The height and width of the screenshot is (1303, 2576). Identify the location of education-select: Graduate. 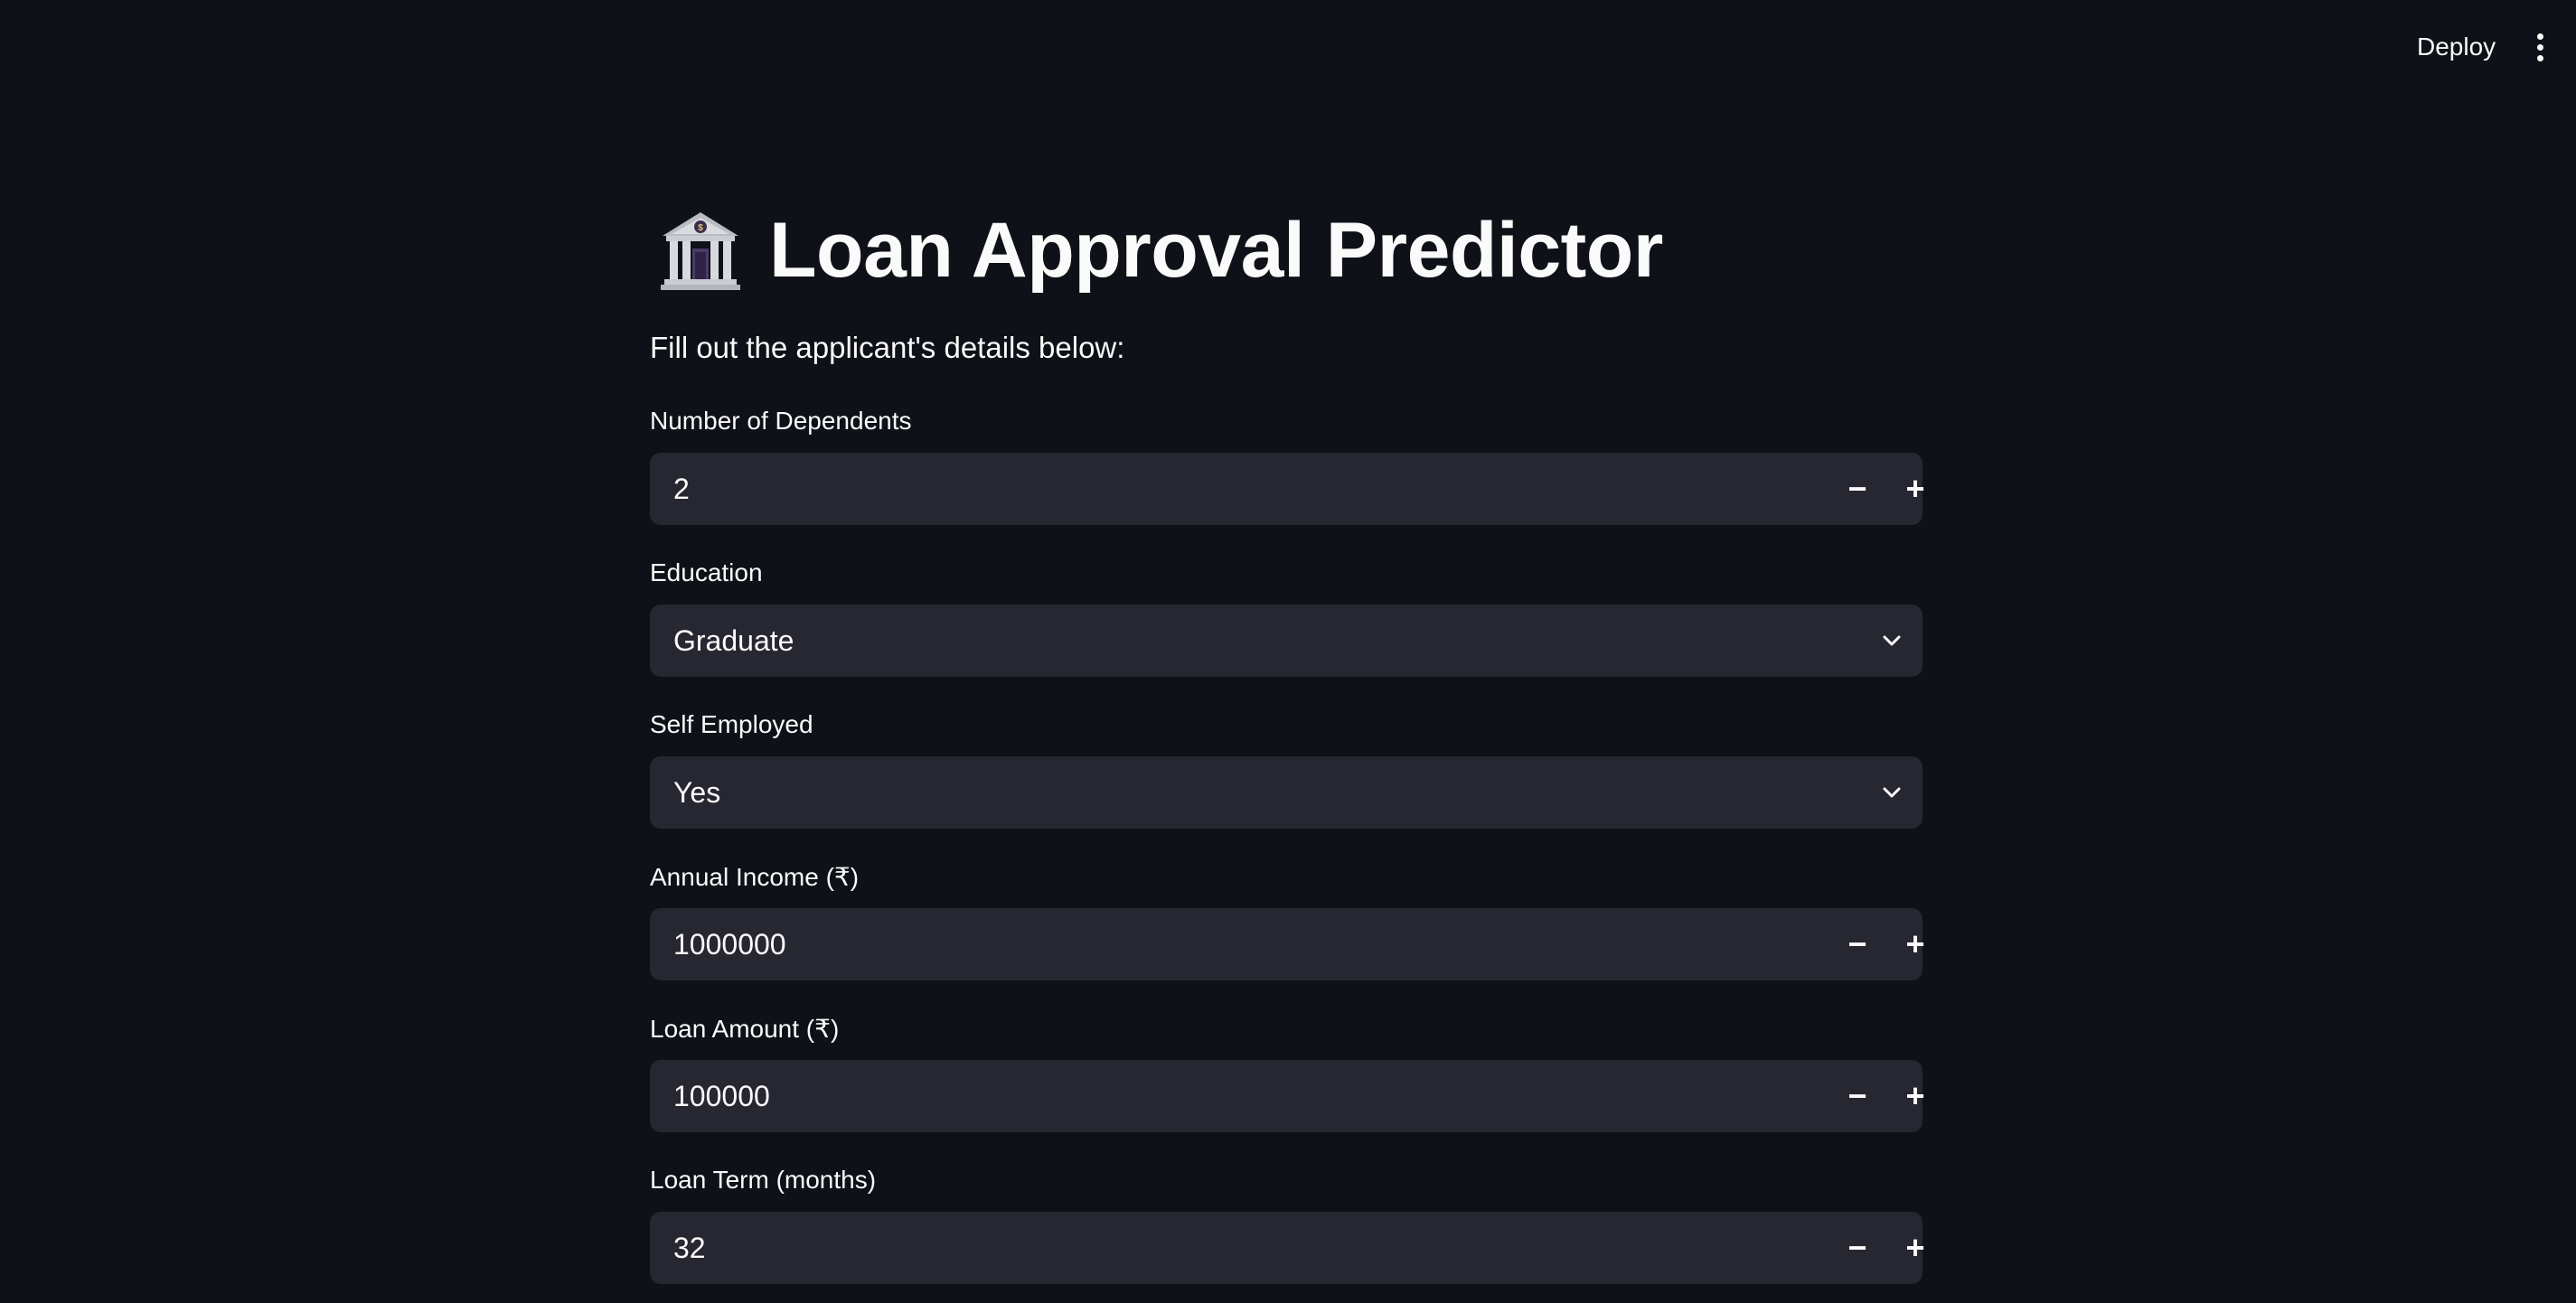
(1287, 641).